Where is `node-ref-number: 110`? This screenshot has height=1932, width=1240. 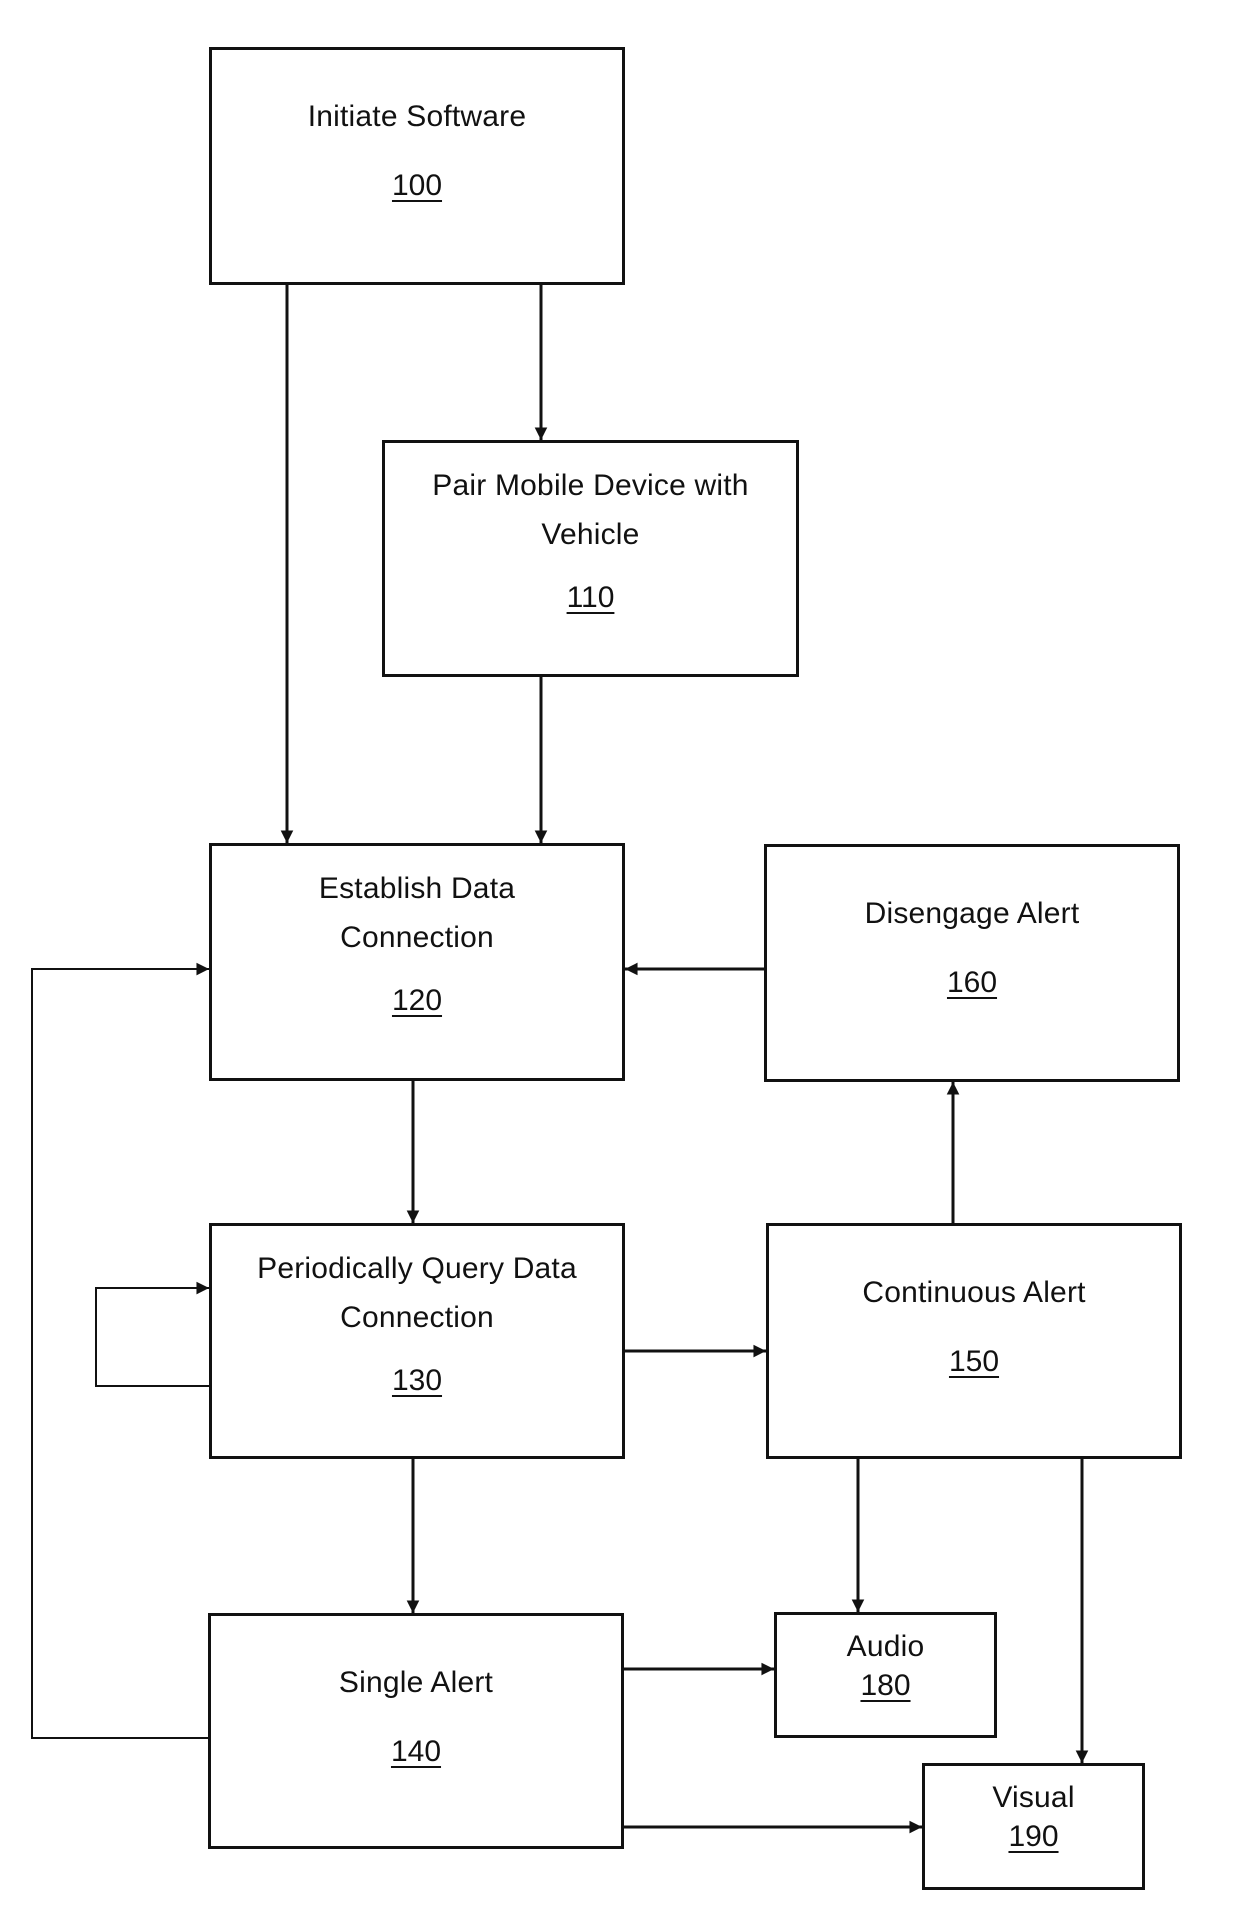
node-ref-number: 110 is located at coordinates (590, 597).